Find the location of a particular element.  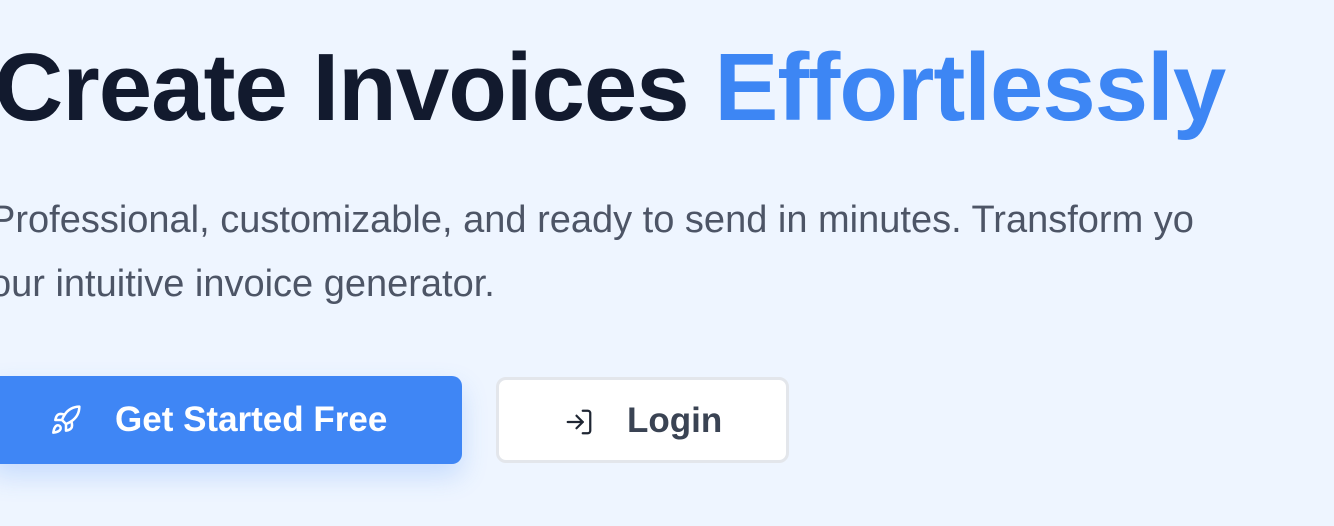

login-button: Login is located at coordinates (642, 420).